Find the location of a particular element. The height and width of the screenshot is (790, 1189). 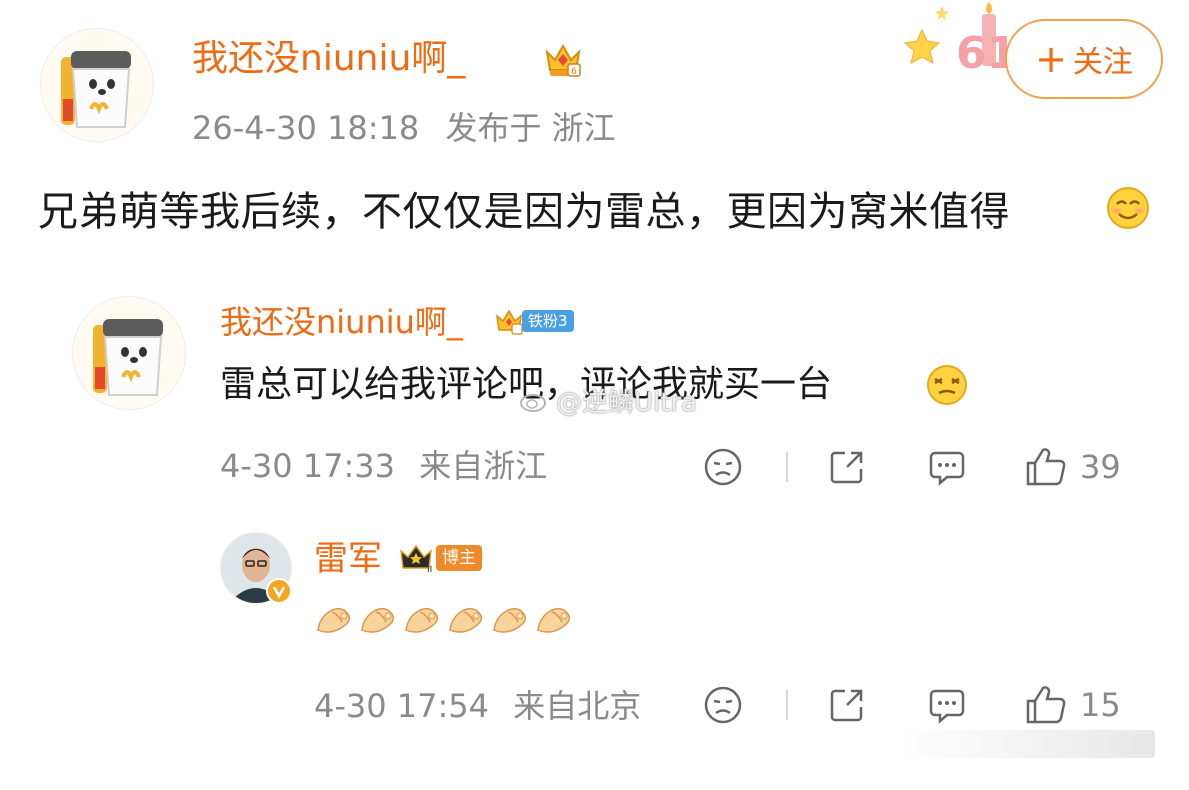

fan-badge: 铁粉3 is located at coordinates (534, 321).